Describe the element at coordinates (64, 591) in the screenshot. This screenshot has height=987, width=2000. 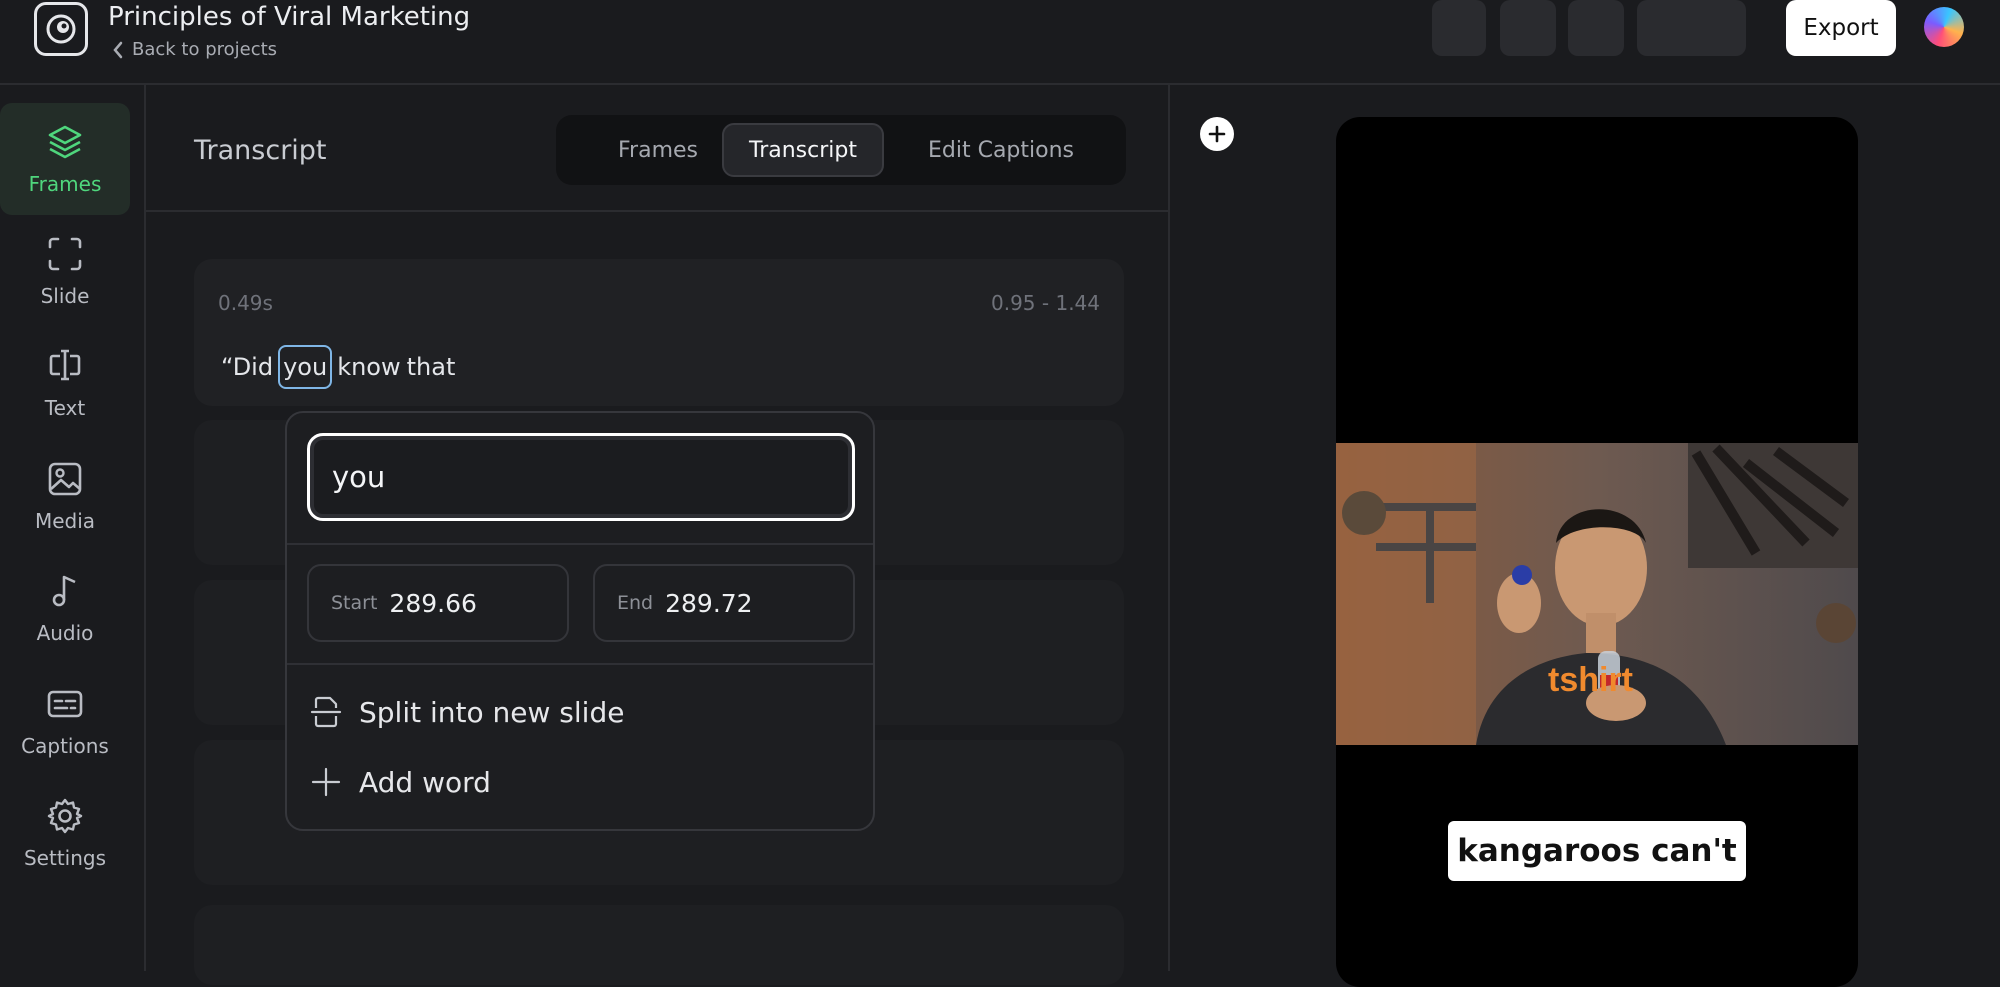
I see `music-note-icon` at that location.